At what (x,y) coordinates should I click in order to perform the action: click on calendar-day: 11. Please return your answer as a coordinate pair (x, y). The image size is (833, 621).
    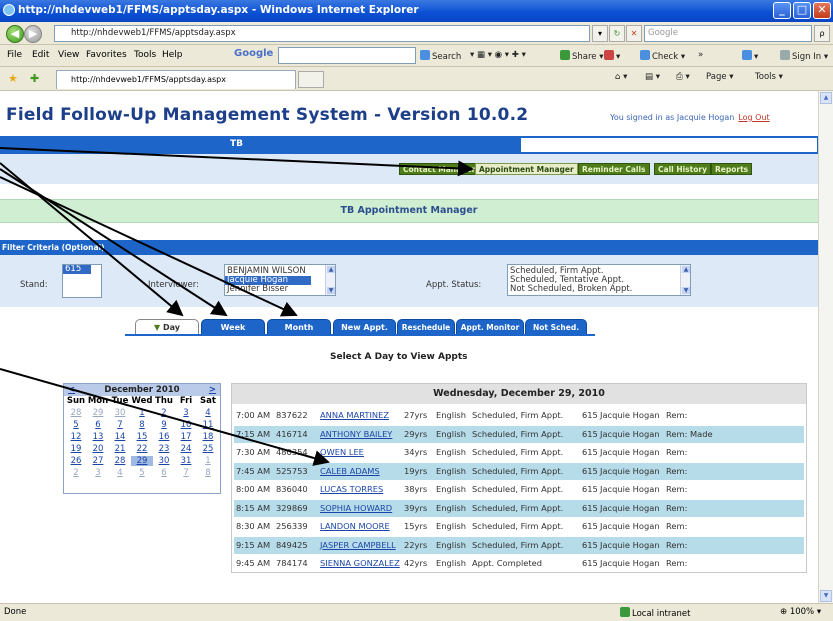
    Looking at the image, I should click on (208, 425).